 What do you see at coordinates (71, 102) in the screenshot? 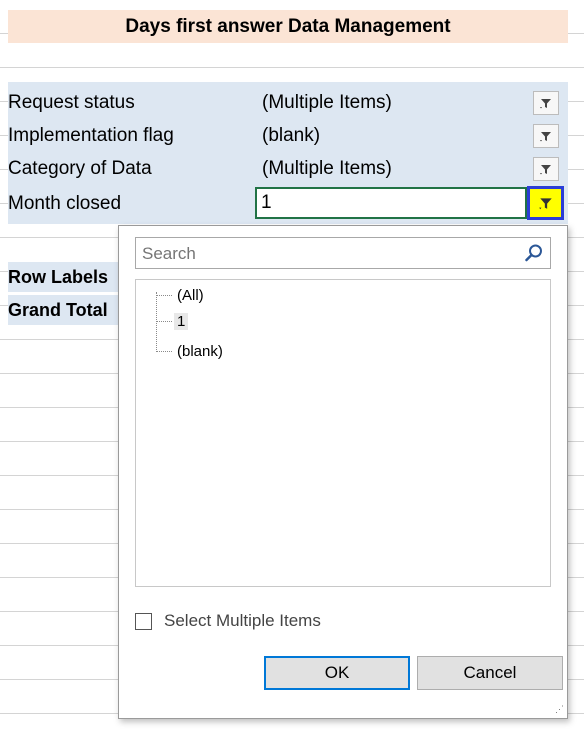
I see `filter-label: Request status` at bounding box center [71, 102].